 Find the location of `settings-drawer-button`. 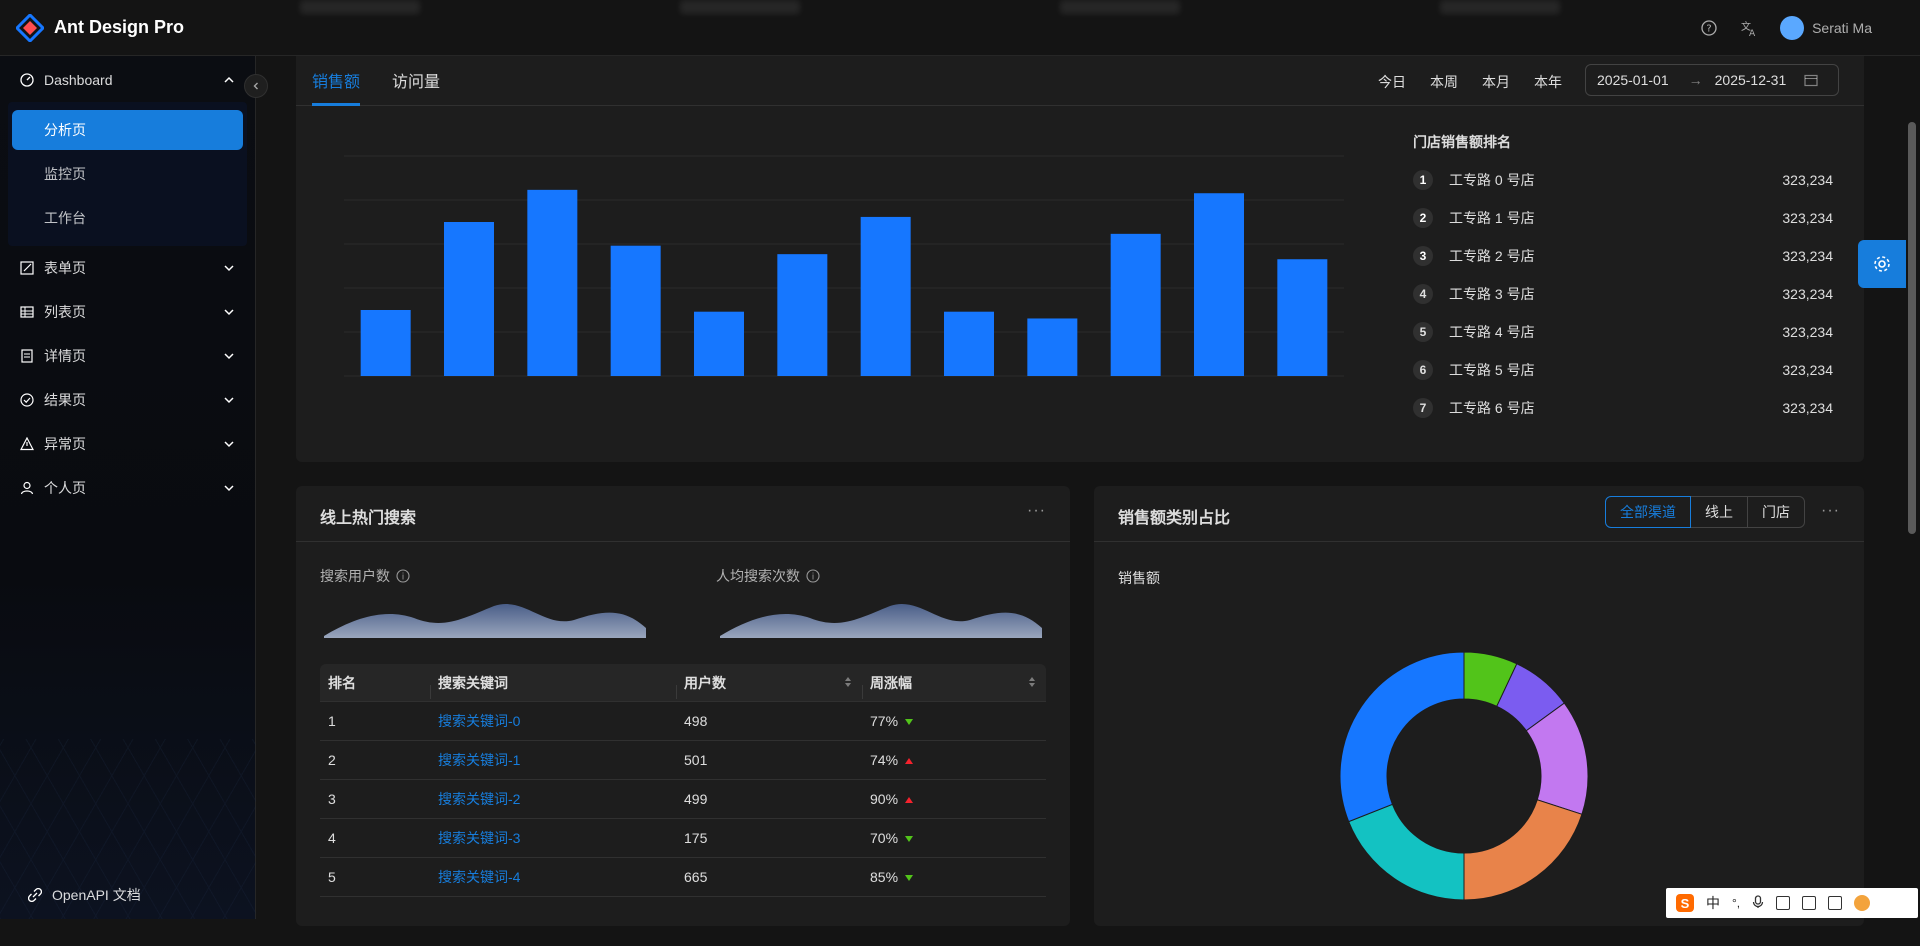

settings-drawer-button is located at coordinates (1882, 264).